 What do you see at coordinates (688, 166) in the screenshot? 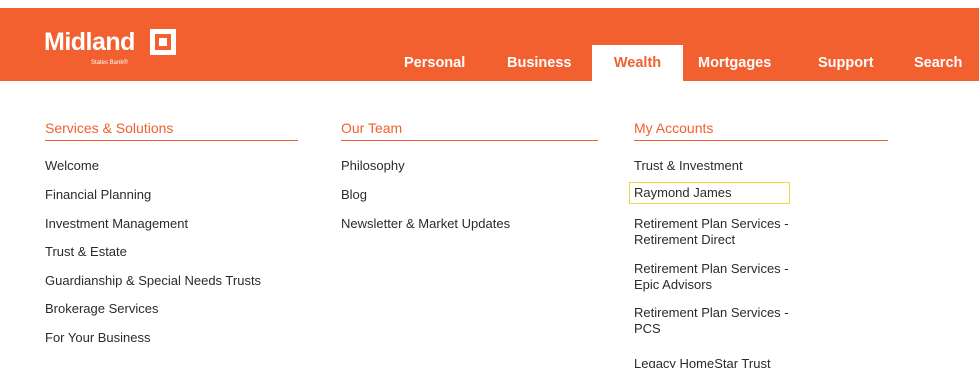
I see `link-trust-investment: Trust & Investment` at bounding box center [688, 166].